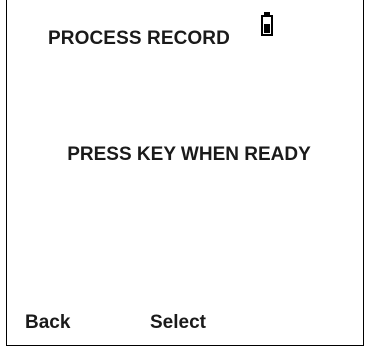 Image resolution: width=382 pixels, height=354 pixels. What do you see at coordinates (189, 154) in the screenshot?
I see `press-key-prompt: PRESS KEY WHEN READY` at bounding box center [189, 154].